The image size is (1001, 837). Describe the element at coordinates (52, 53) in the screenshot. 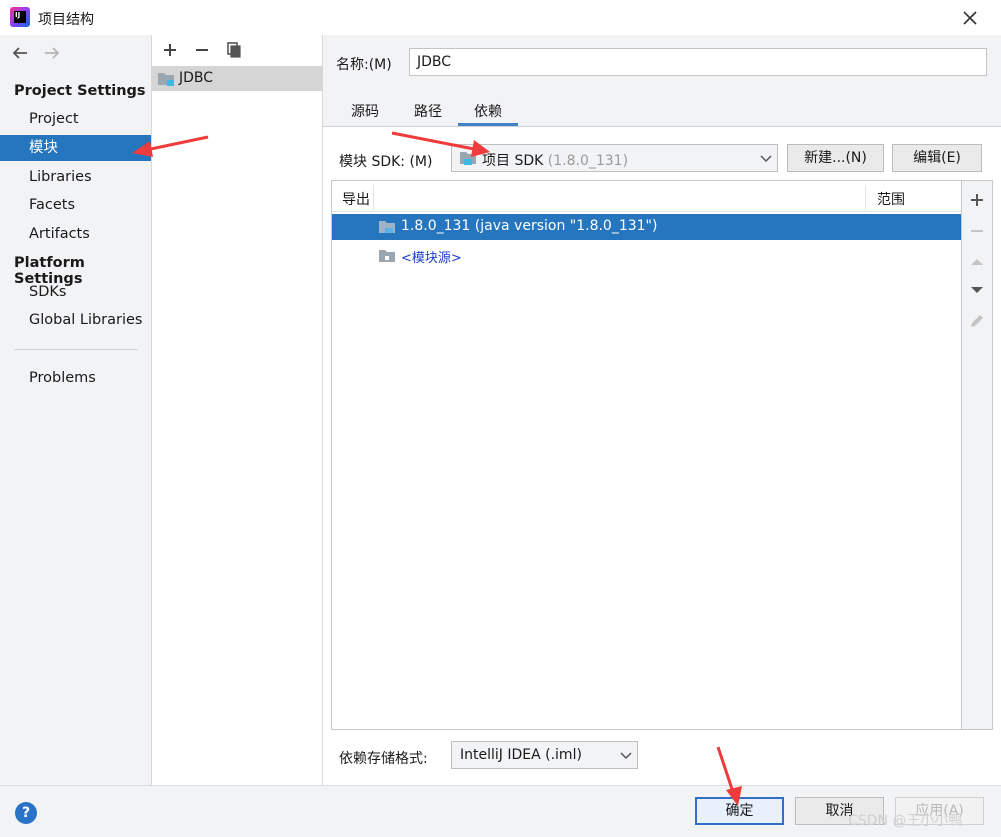

I see `forward-arrow-icon` at that location.